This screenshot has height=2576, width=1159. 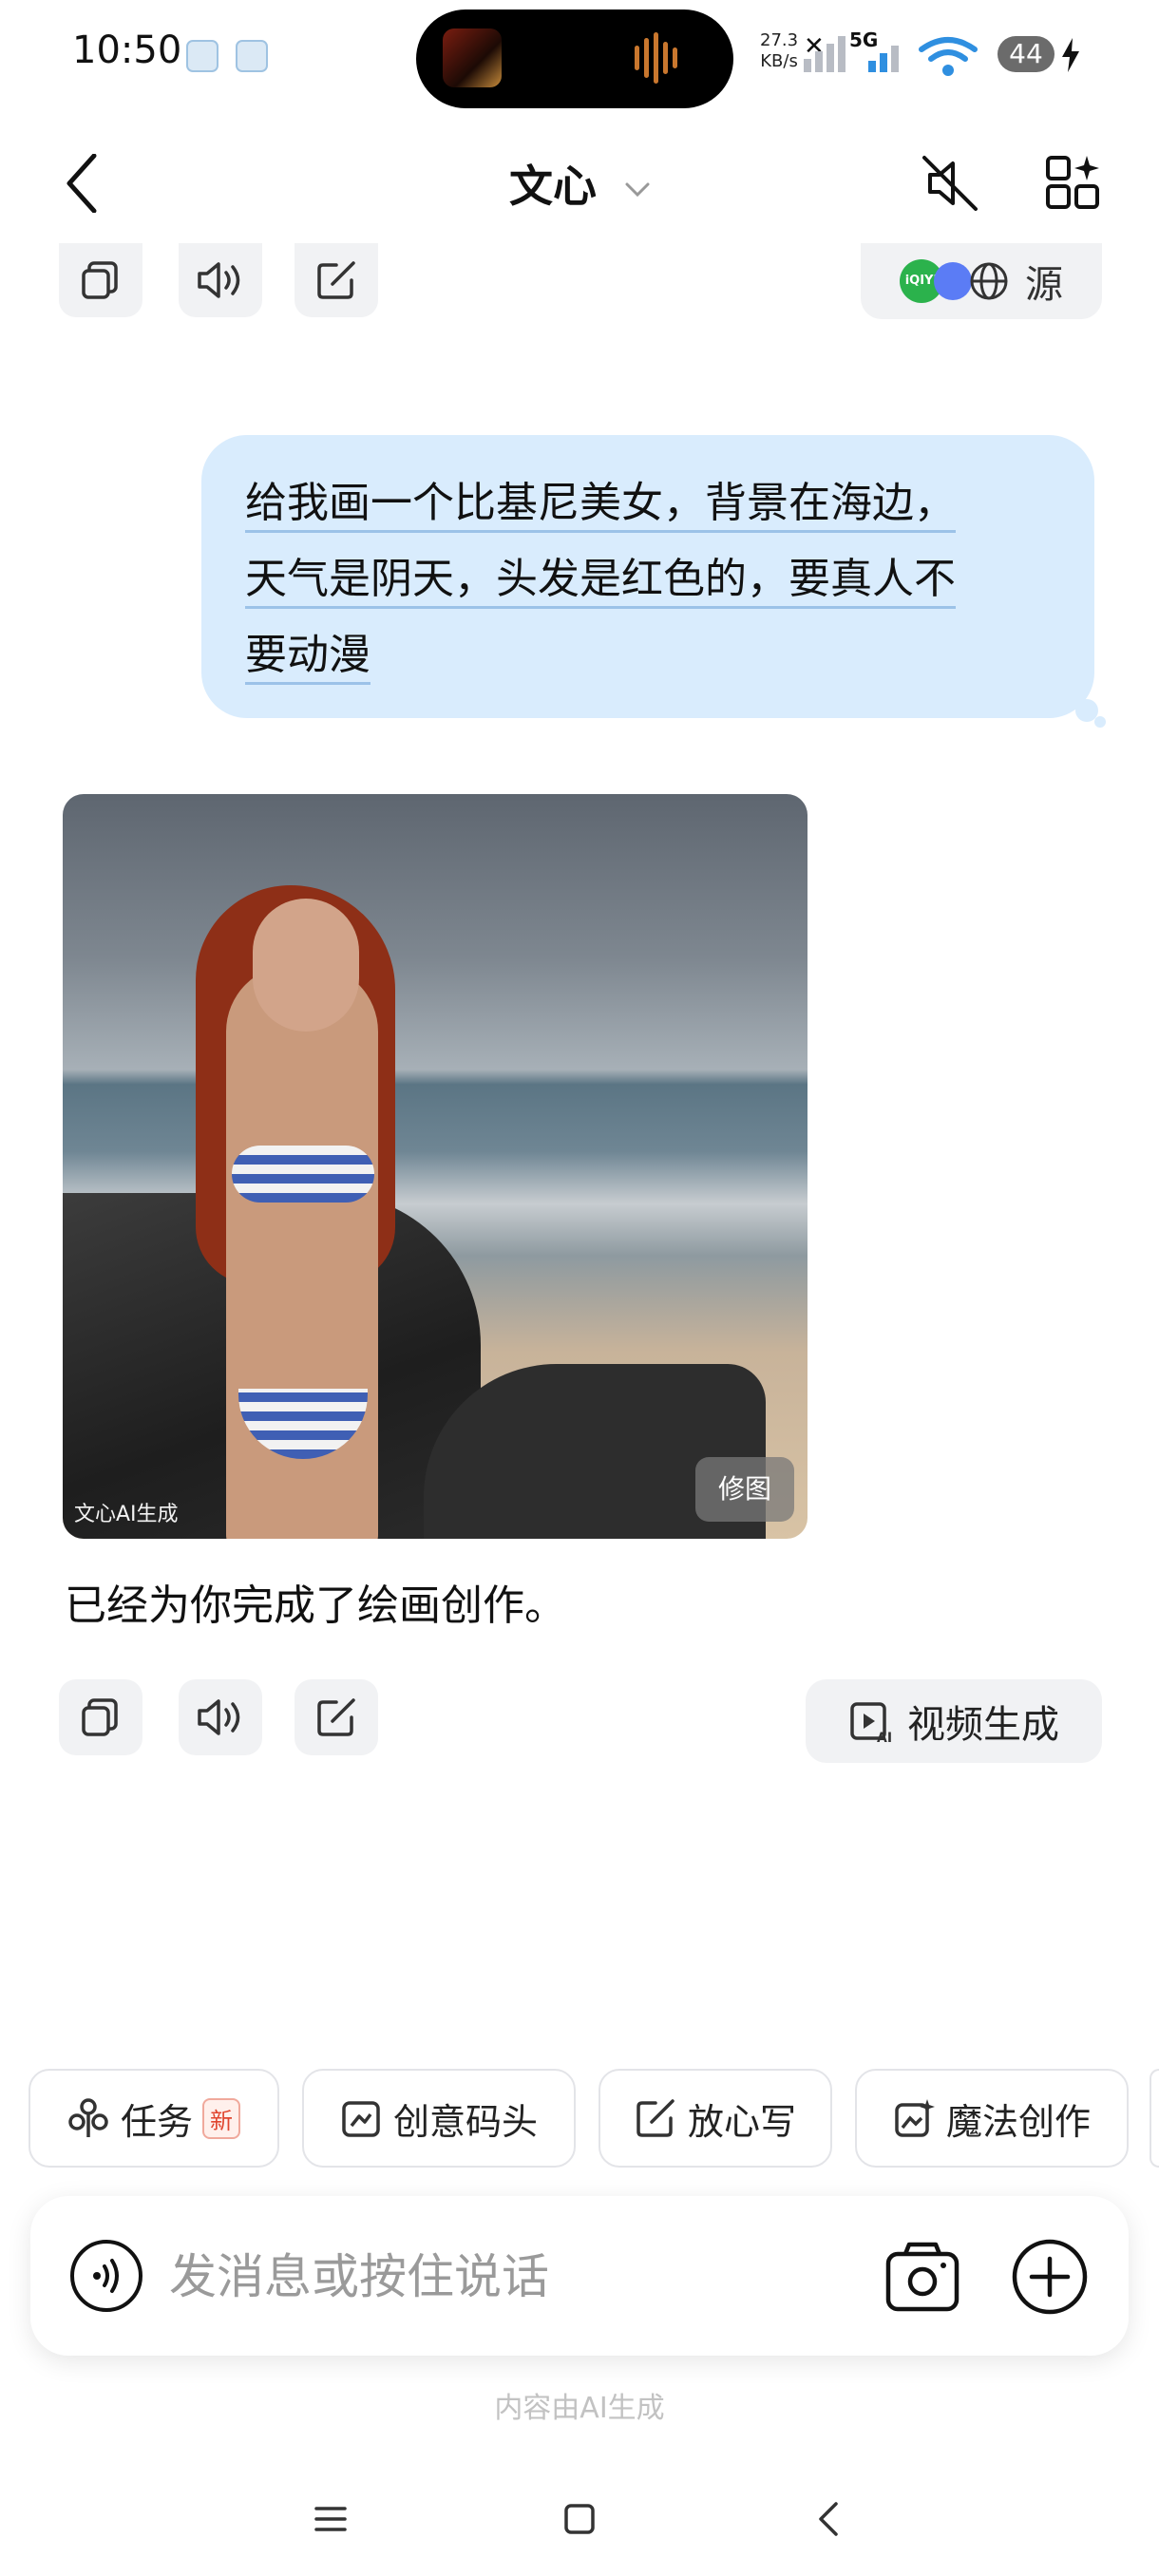 I want to click on user-message-line: 天气是阴天，头发是红色的，要真人不, so click(x=600, y=579).